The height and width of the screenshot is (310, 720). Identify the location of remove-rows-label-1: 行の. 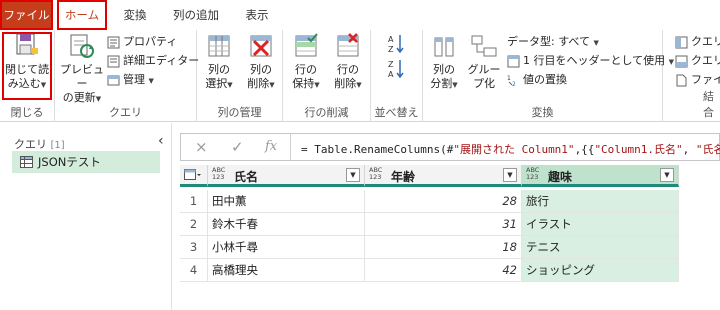
(348, 69).